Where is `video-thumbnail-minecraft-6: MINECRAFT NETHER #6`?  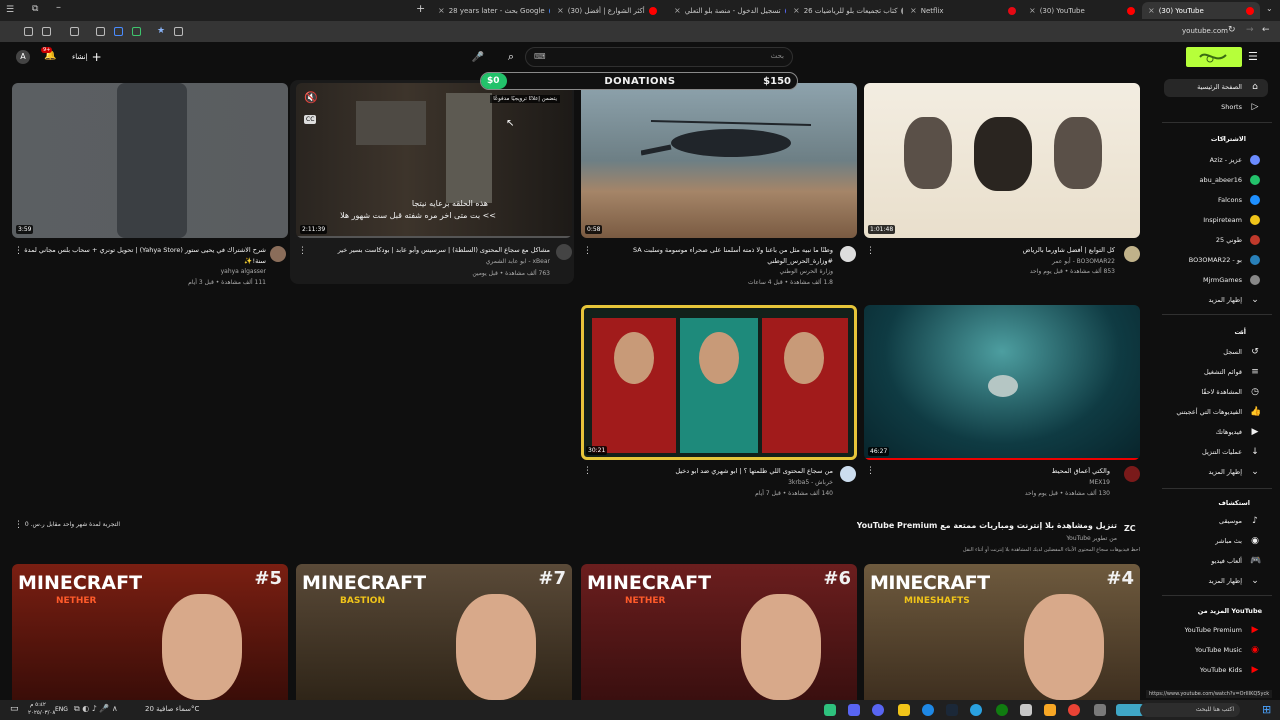 video-thumbnail-minecraft-6: MINECRAFT NETHER #6 is located at coordinates (719, 632).